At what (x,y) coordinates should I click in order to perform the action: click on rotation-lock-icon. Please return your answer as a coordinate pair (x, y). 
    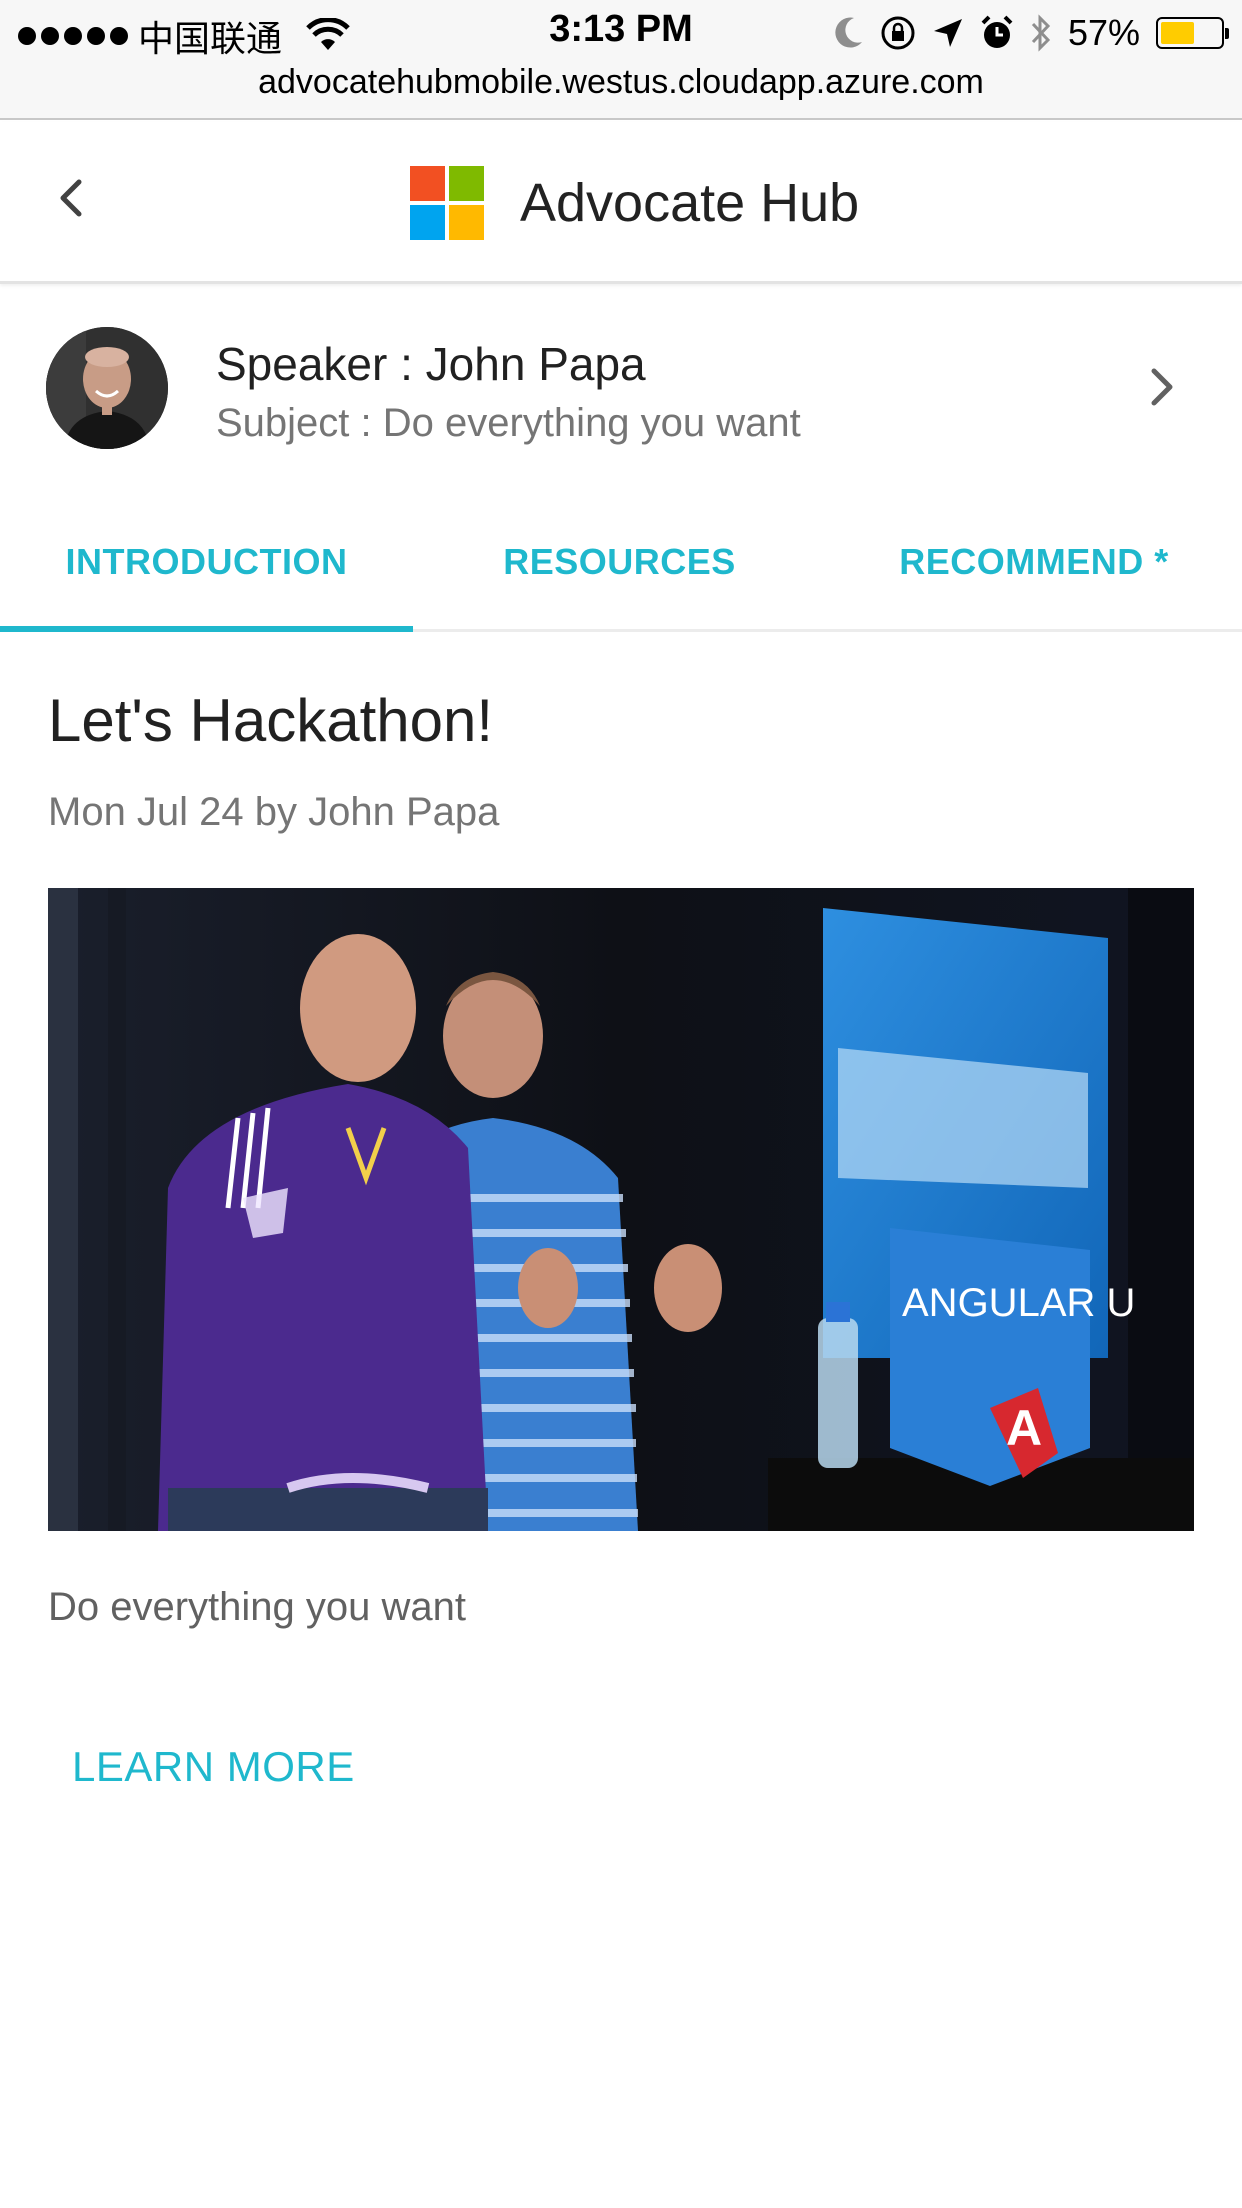
    Looking at the image, I should click on (898, 33).